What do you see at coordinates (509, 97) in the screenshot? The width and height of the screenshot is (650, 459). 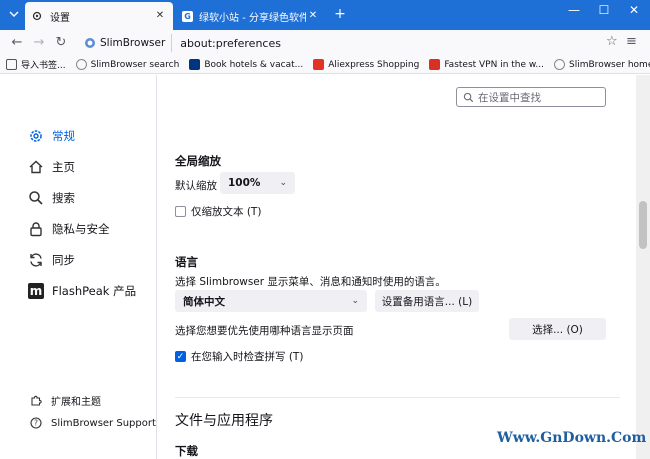 I see `search-placeholder: 在设置中查找` at bounding box center [509, 97].